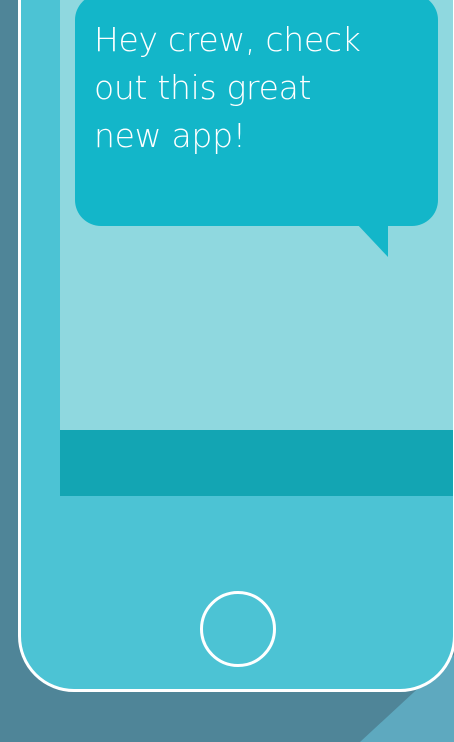 The width and height of the screenshot is (454, 742). What do you see at coordinates (372, 240) in the screenshot?
I see `message-bubble-tail` at bounding box center [372, 240].